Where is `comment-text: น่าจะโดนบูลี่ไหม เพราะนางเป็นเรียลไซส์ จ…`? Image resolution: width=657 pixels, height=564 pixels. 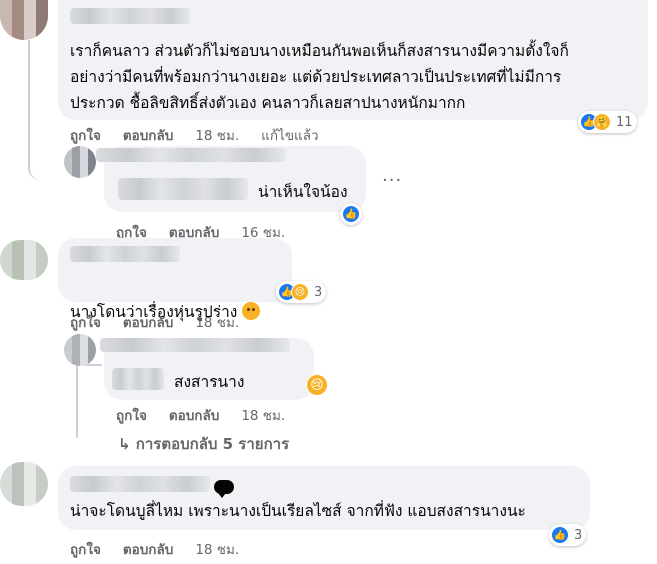
comment-text: น่าจะโดนบูลี่ไหม เพราะนางเป็นเรียลไซส์ จ… is located at coordinates (298, 511).